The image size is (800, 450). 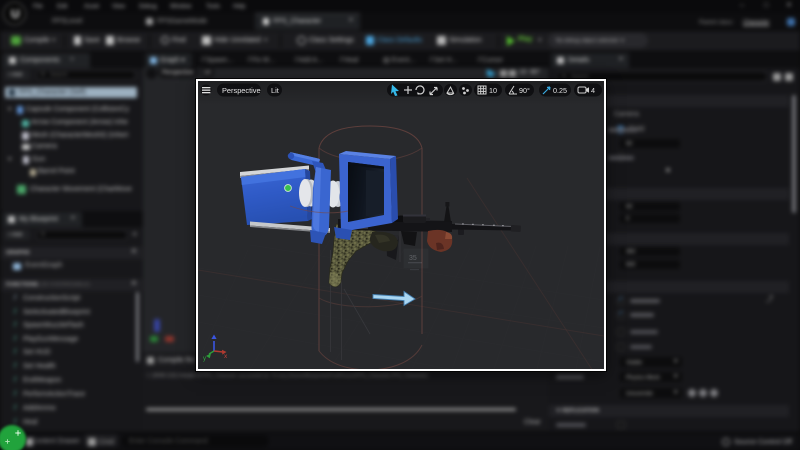 What do you see at coordinates (524, 90) in the screenshot?
I see `svg-text: 90°` at bounding box center [524, 90].